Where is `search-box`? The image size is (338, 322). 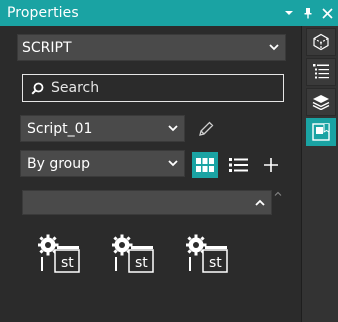 search-box is located at coordinates (153, 88).